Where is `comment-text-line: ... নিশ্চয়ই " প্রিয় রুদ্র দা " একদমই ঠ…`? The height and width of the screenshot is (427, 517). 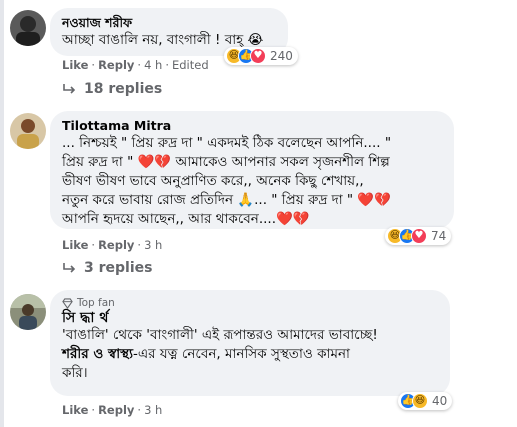 comment-text-line: ... নিশ্চয়ই " প্রিয় রুদ্র দা " একদমই ঠ… is located at coordinates (227, 143).